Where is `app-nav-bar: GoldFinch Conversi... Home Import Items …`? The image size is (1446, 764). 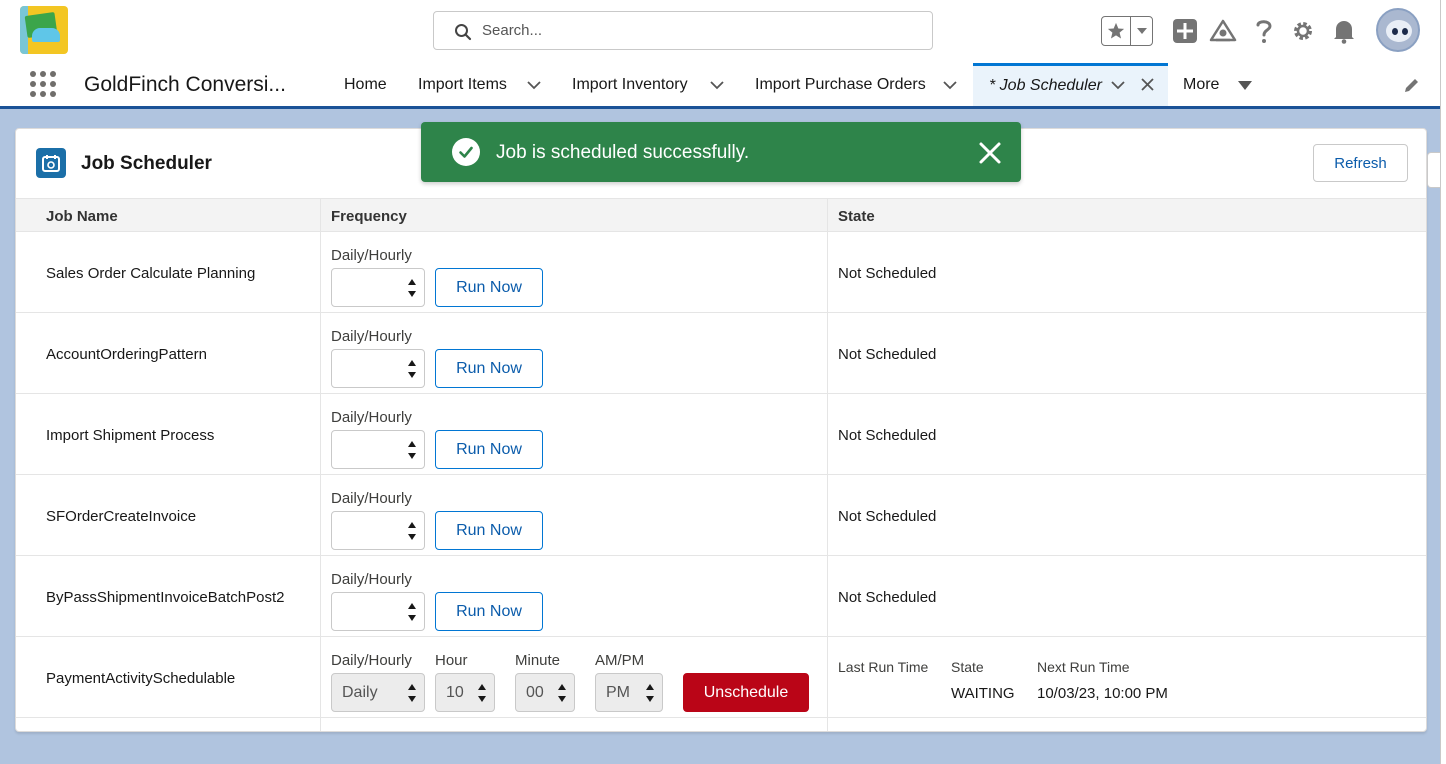
app-nav-bar: GoldFinch Conversi... Home Import Items … is located at coordinates (723, 86).